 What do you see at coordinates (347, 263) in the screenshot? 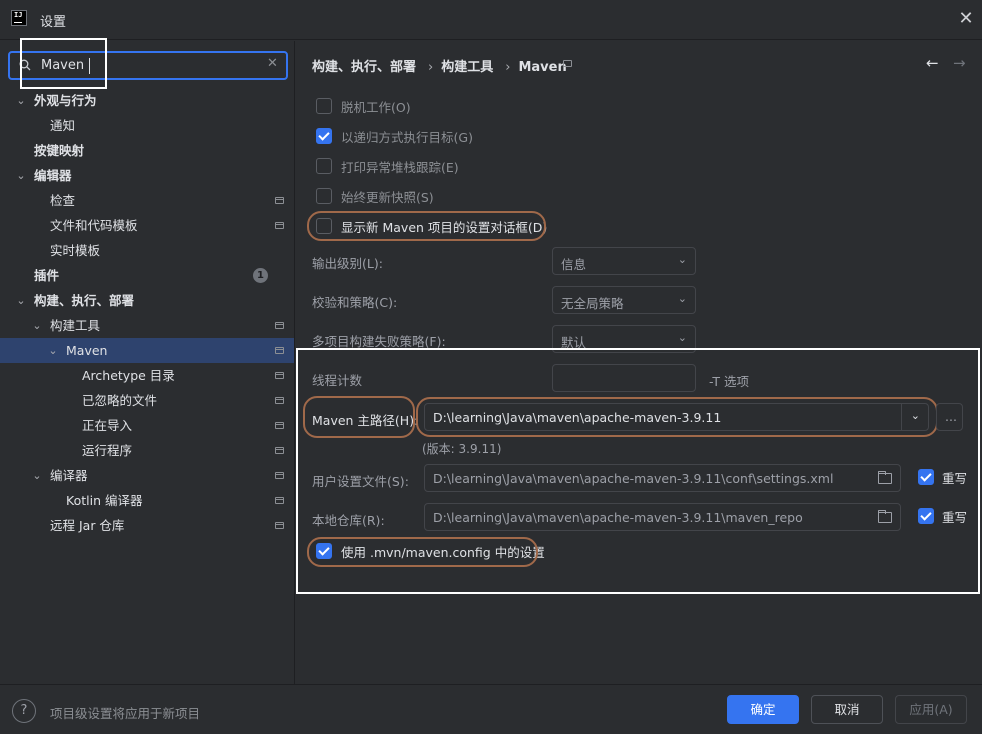
I see `output-level-label: 输出级别(L):` at bounding box center [347, 263].